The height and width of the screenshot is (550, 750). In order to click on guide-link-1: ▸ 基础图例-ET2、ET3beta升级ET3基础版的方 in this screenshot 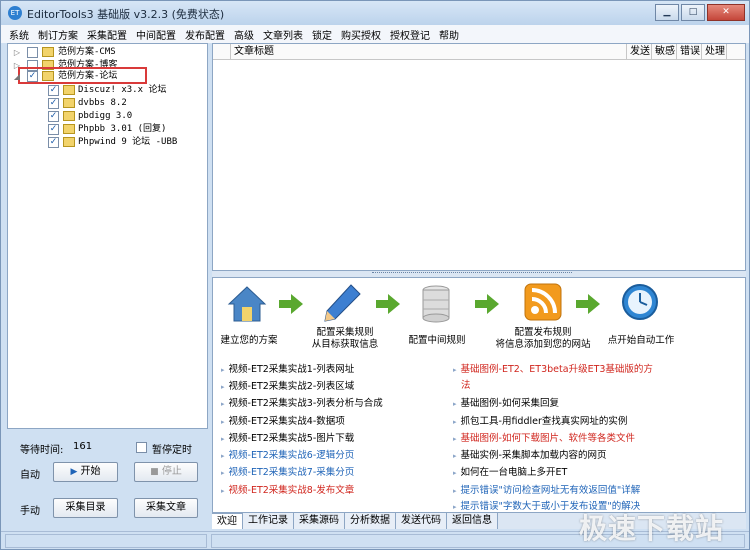, I will do `click(553, 370)`.